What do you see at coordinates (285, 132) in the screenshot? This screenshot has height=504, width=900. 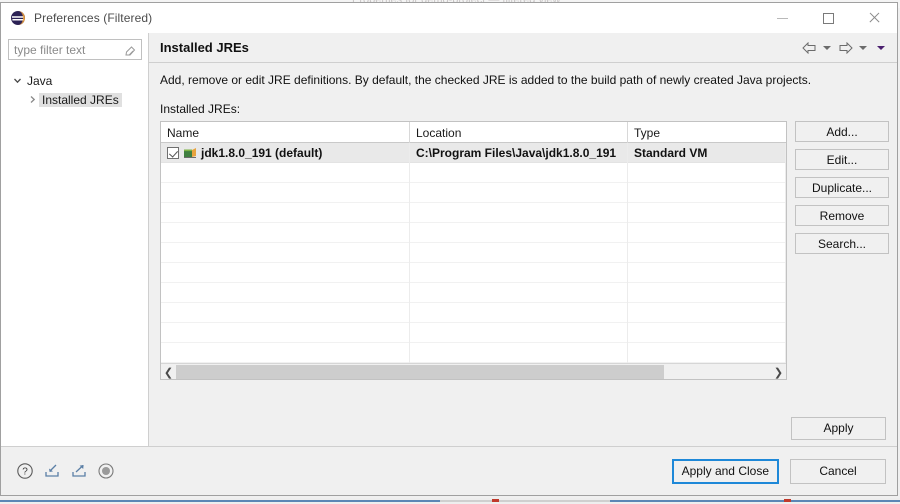 I see `column-header-name: Name` at bounding box center [285, 132].